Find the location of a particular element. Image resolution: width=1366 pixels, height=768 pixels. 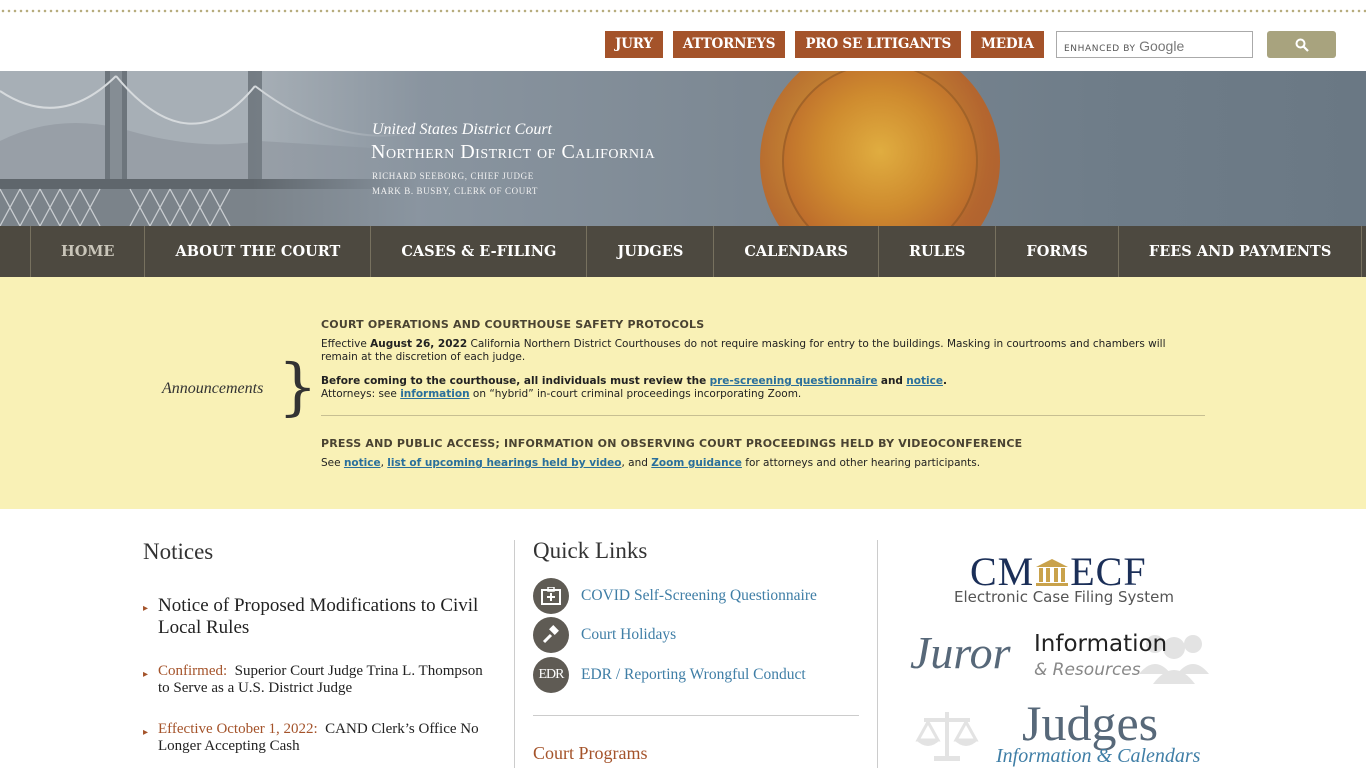

announcement-divider is located at coordinates (763, 415).